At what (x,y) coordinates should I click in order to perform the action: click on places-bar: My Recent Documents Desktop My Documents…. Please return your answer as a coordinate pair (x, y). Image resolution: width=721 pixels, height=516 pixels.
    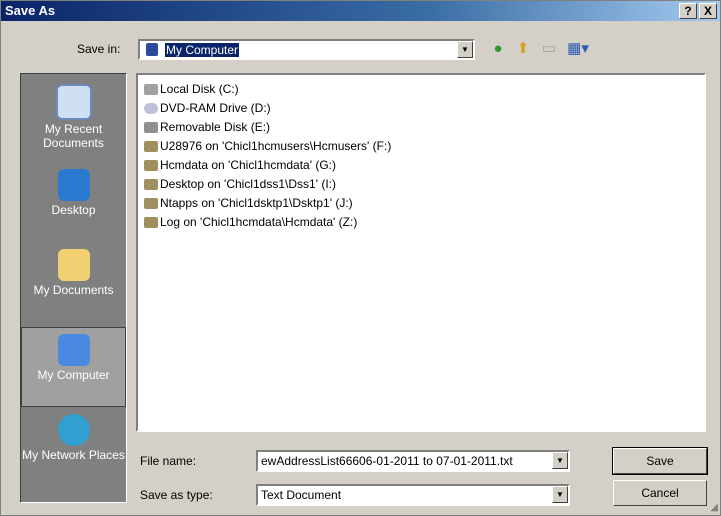
    Looking at the image, I should click on (73, 288).